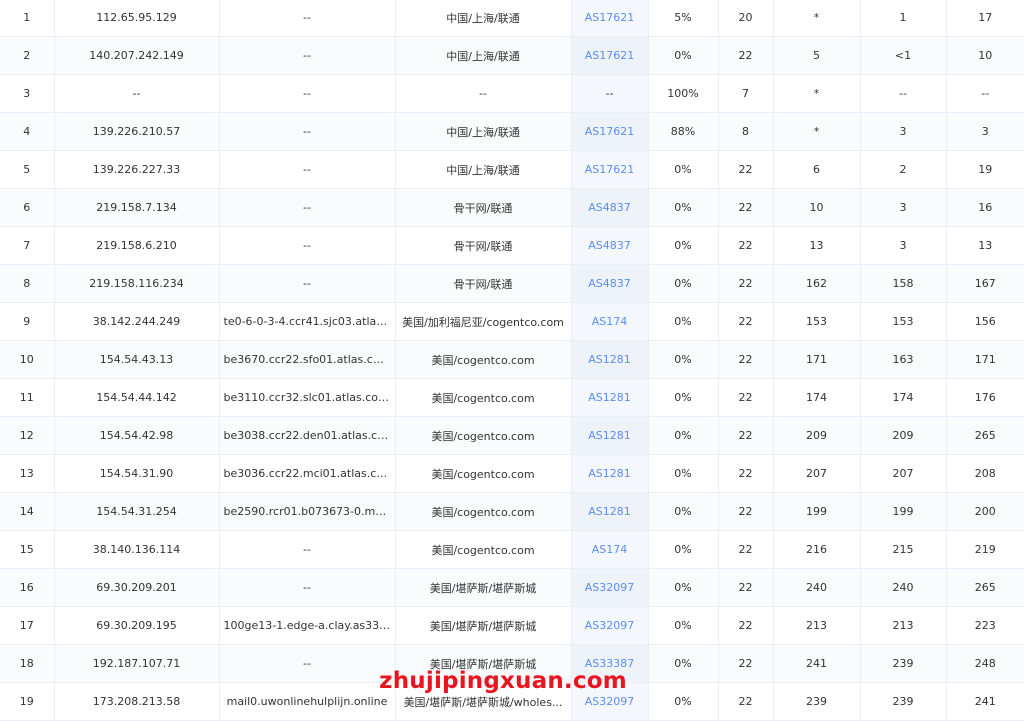 The image size is (1024, 721). What do you see at coordinates (307, 701) in the screenshot?
I see `hostname-cell: mail0.uwonlinehulplijn.online` at bounding box center [307, 701].